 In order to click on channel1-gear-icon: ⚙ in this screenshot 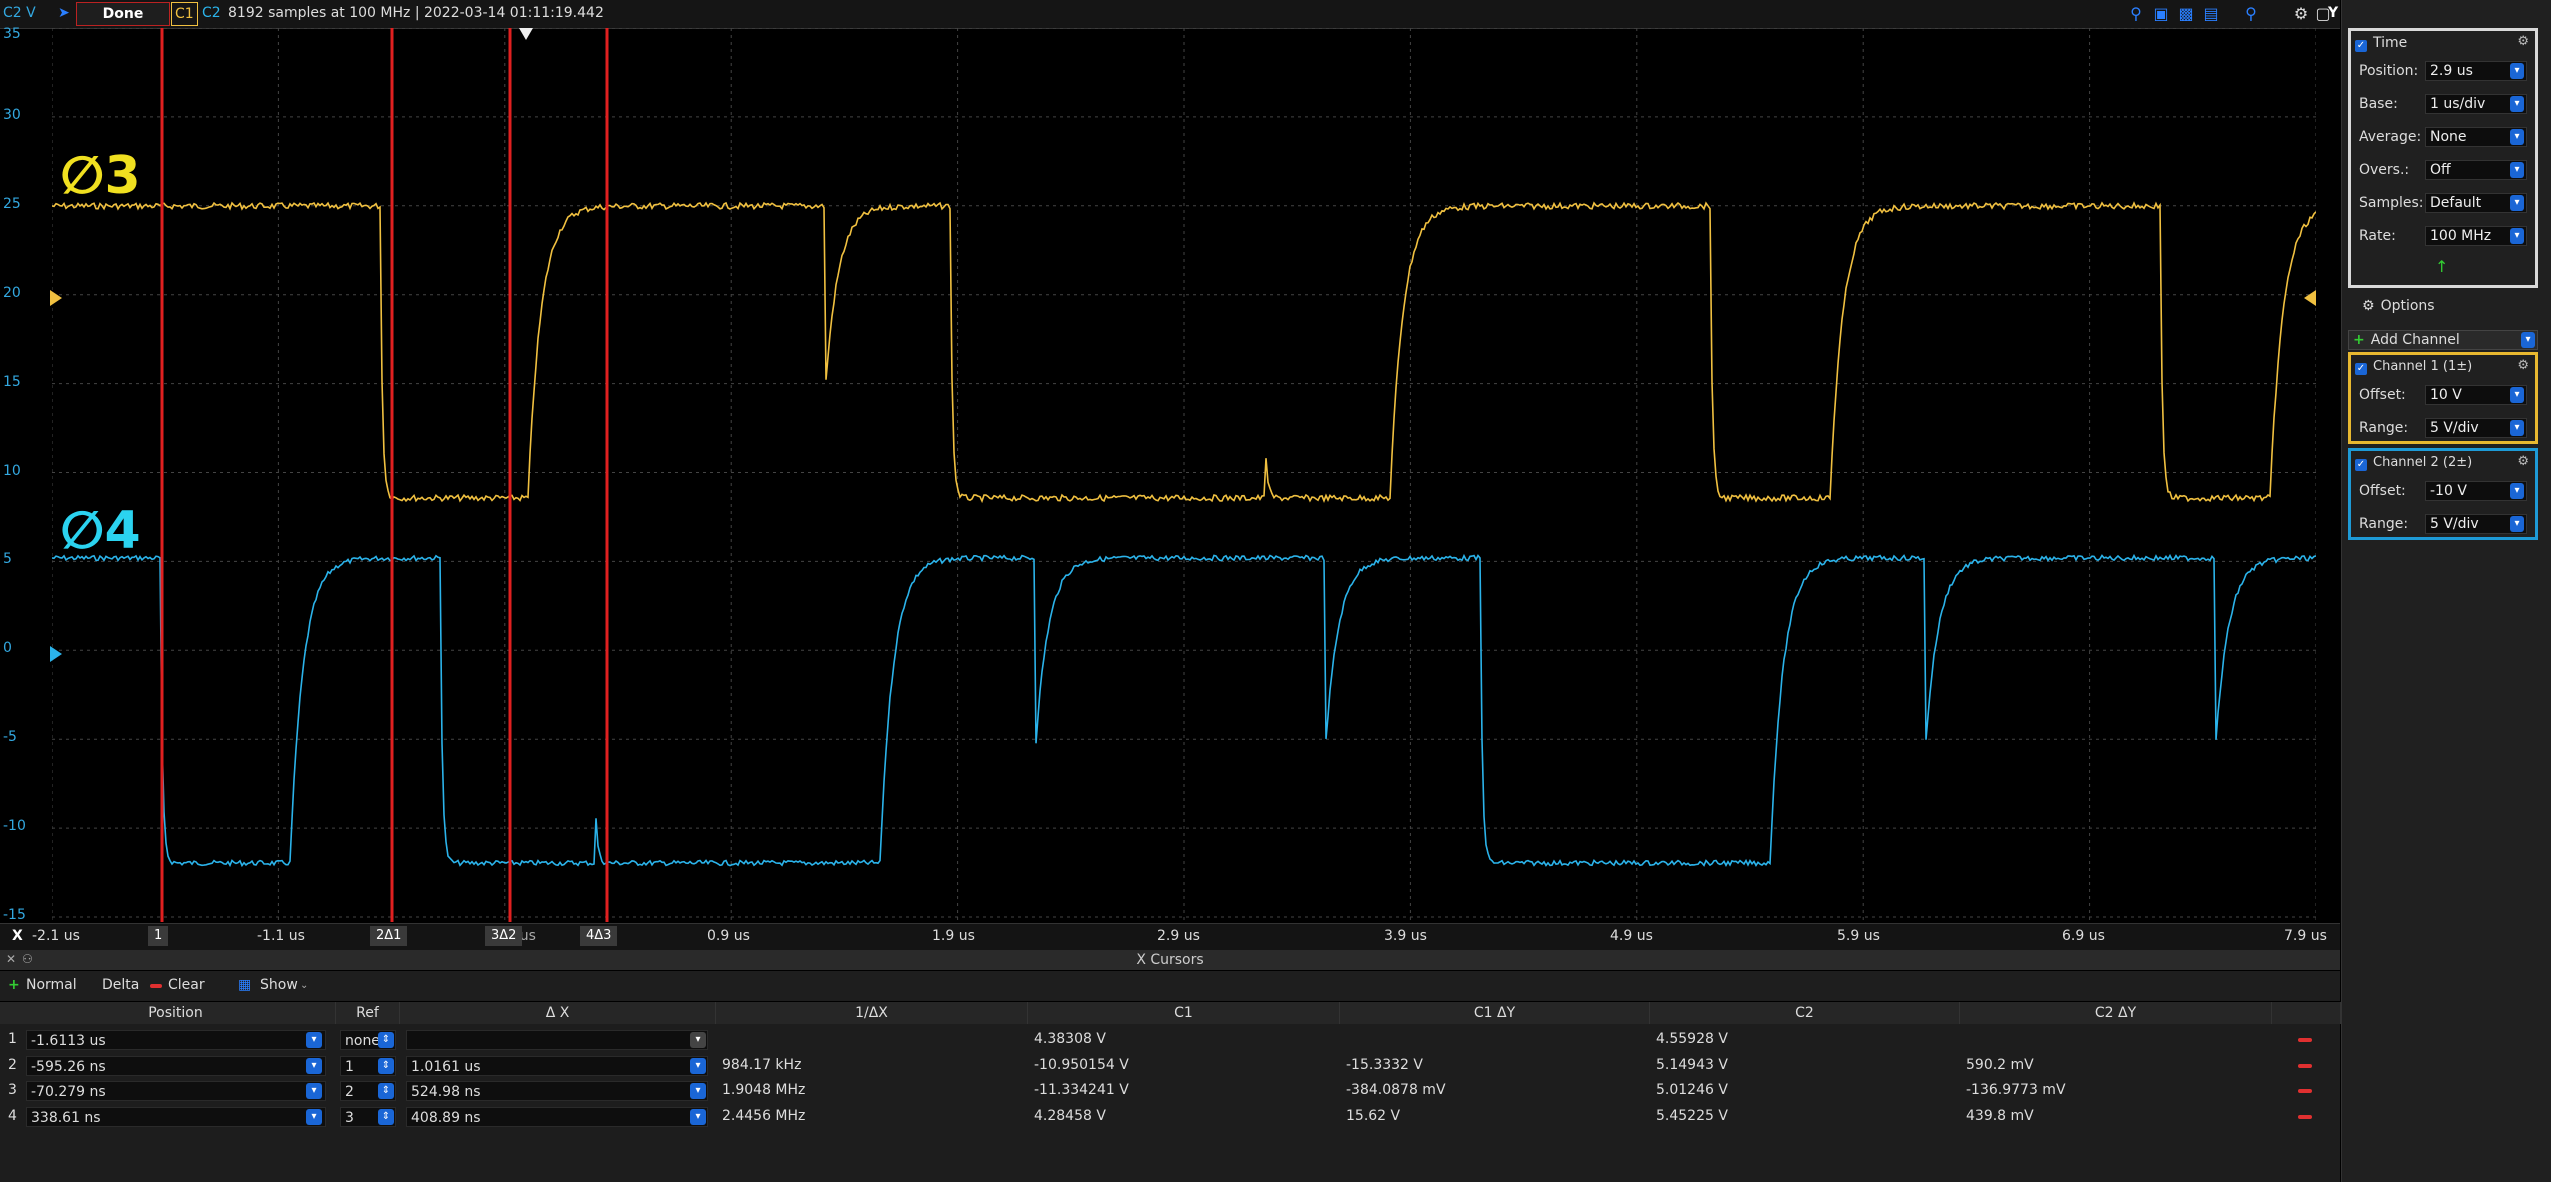, I will do `click(2523, 365)`.